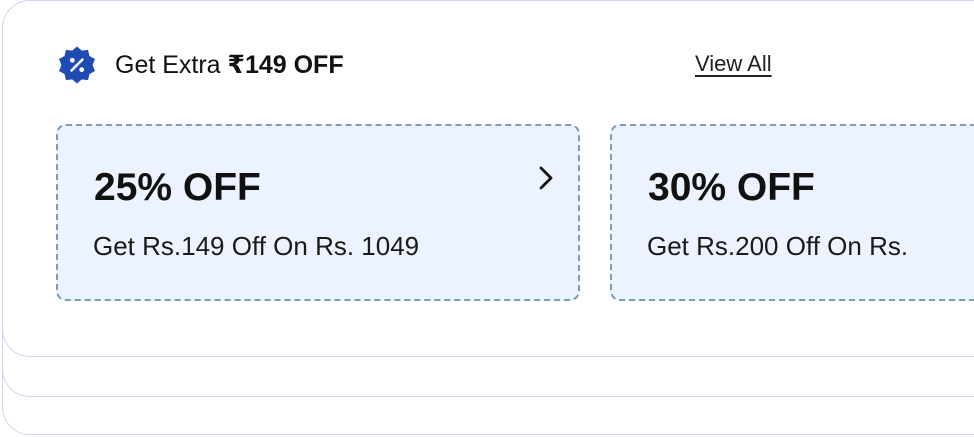 The width and height of the screenshot is (974, 437). What do you see at coordinates (285, 65) in the screenshot?
I see `offers-title-amount: ₹149 OFF` at bounding box center [285, 65].